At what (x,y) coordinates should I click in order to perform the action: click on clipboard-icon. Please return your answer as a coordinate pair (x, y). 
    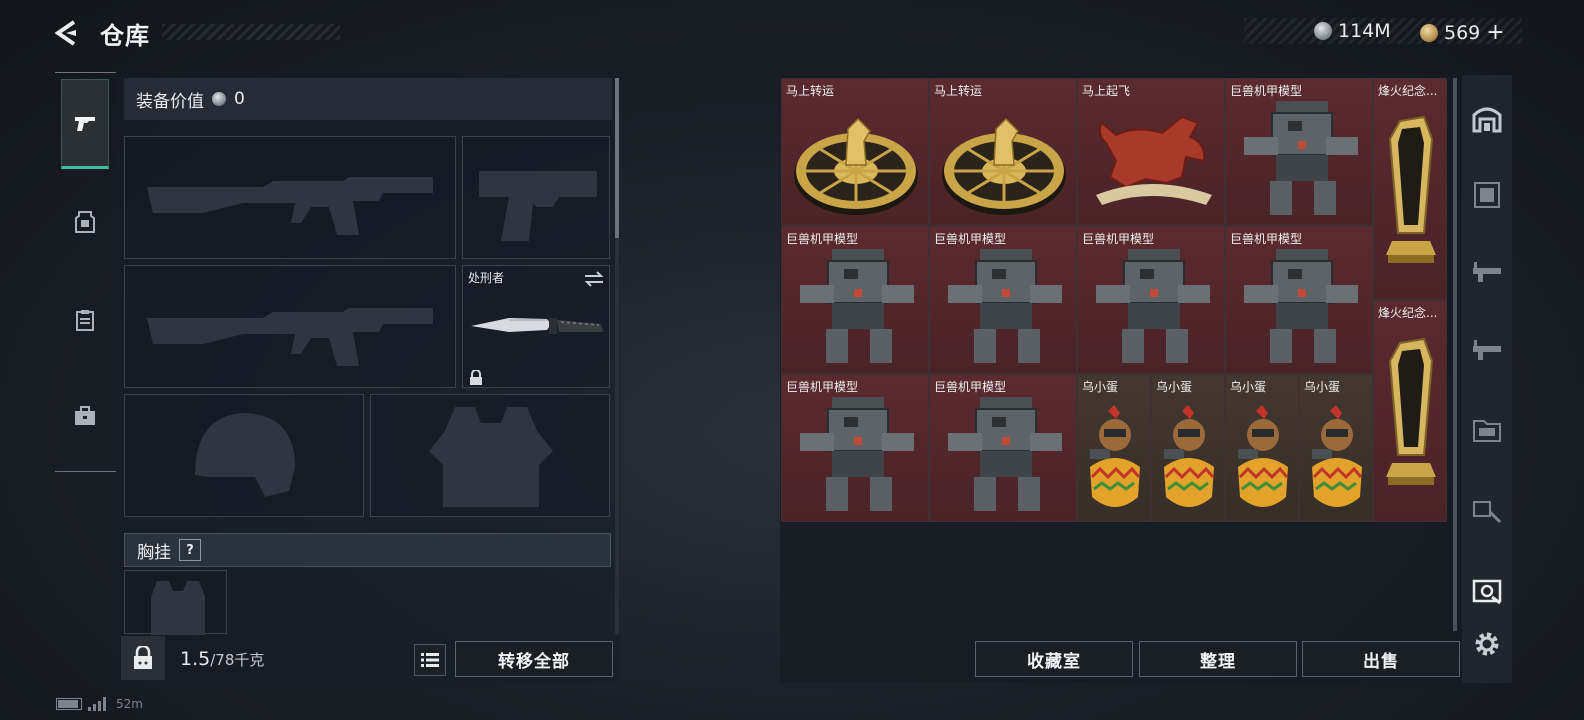
    Looking at the image, I should click on (85, 320).